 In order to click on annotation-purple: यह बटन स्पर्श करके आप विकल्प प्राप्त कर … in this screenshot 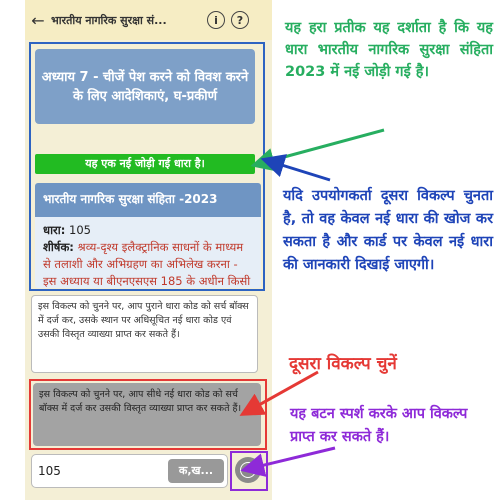, I will do `click(379, 425)`.